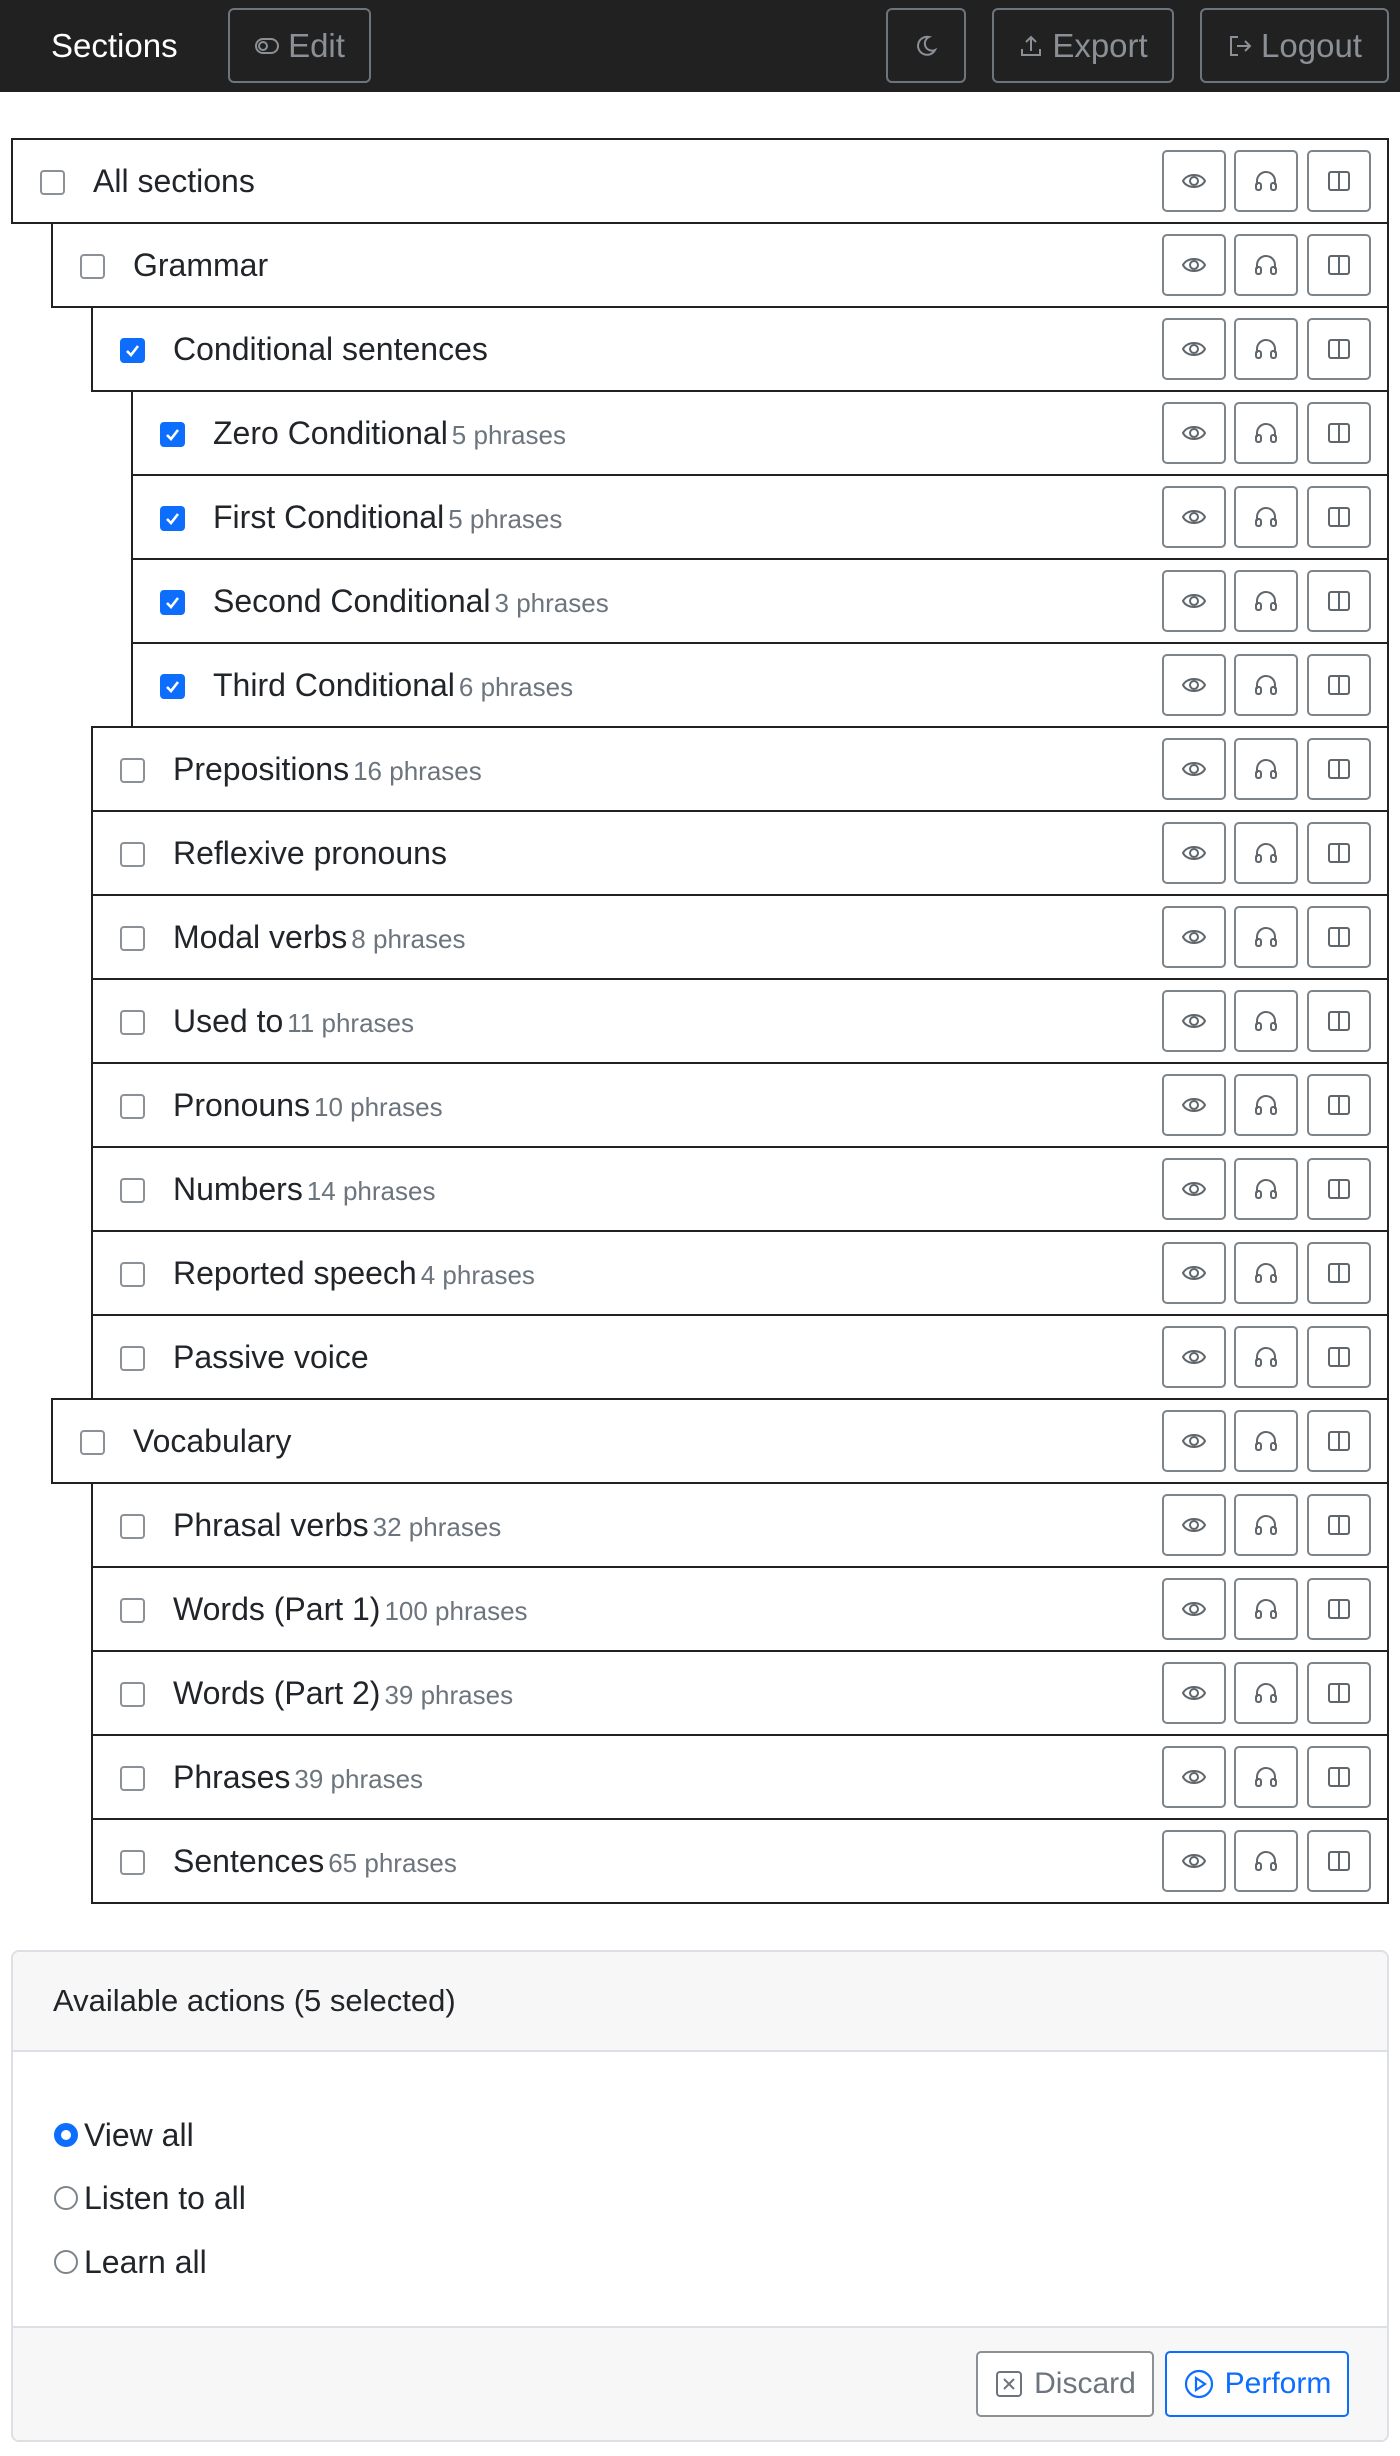 The height and width of the screenshot is (2456, 1400). What do you see at coordinates (130, 2262) in the screenshot?
I see `radio-learn-all: Learn all` at bounding box center [130, 2262].